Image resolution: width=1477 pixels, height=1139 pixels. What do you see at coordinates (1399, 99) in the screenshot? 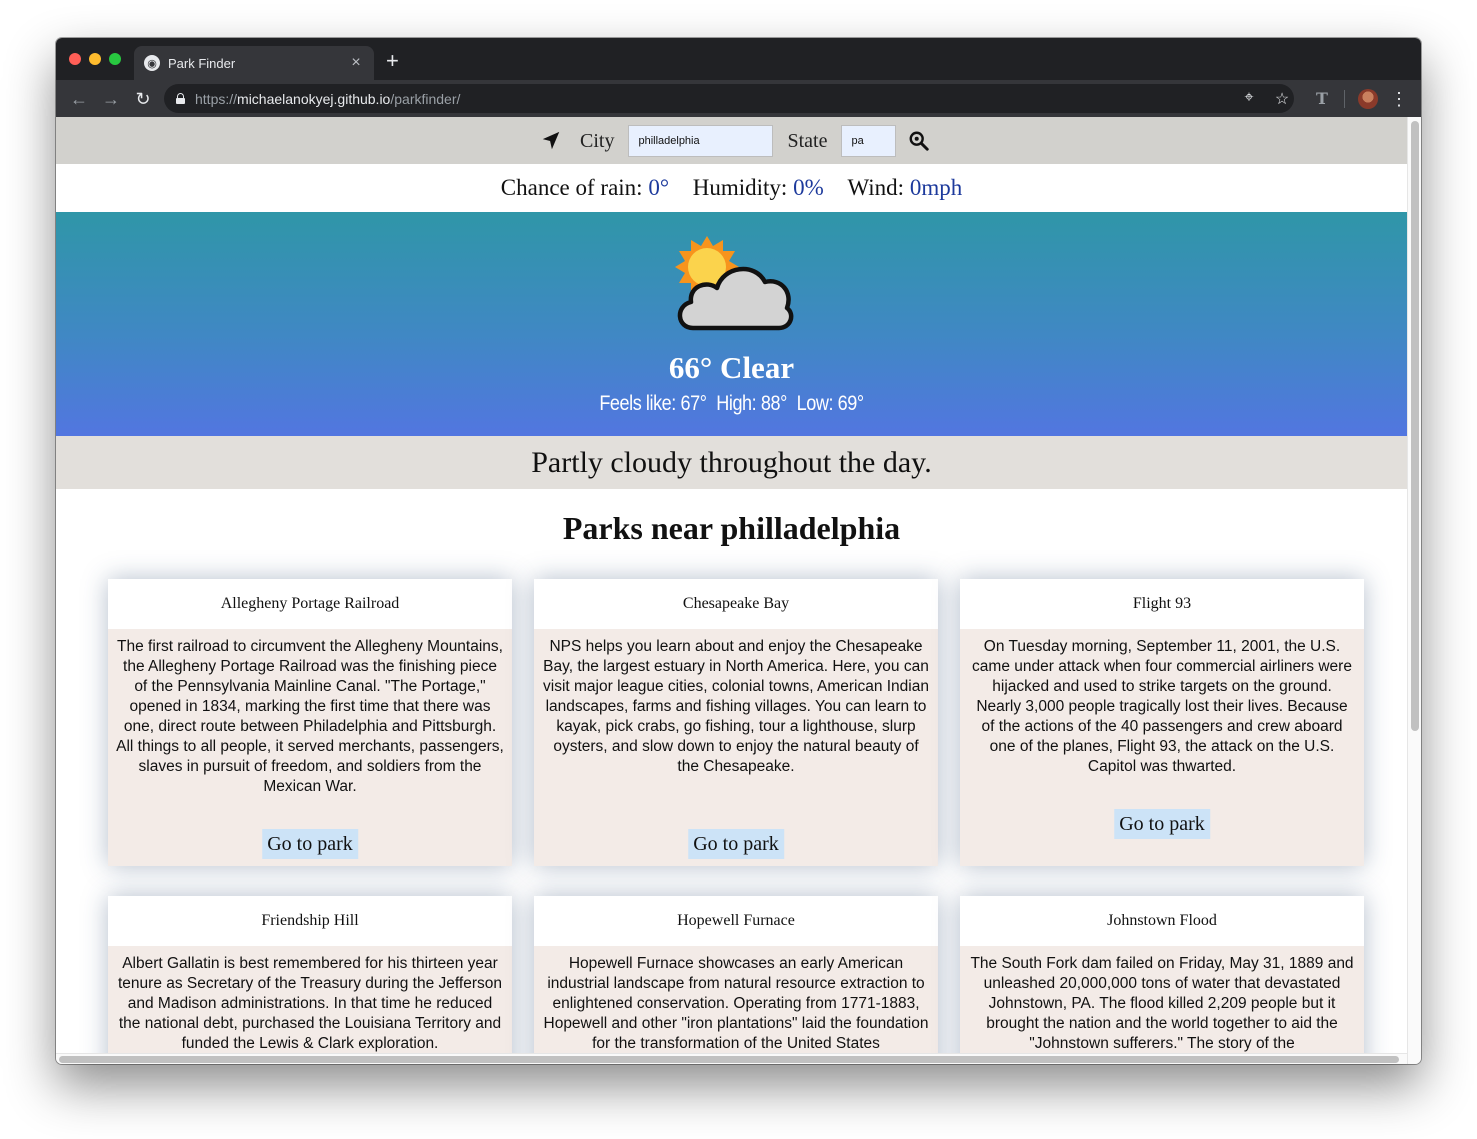
I see `kebab-menu-icon: ⋮` at bounding box center [1399, 99].